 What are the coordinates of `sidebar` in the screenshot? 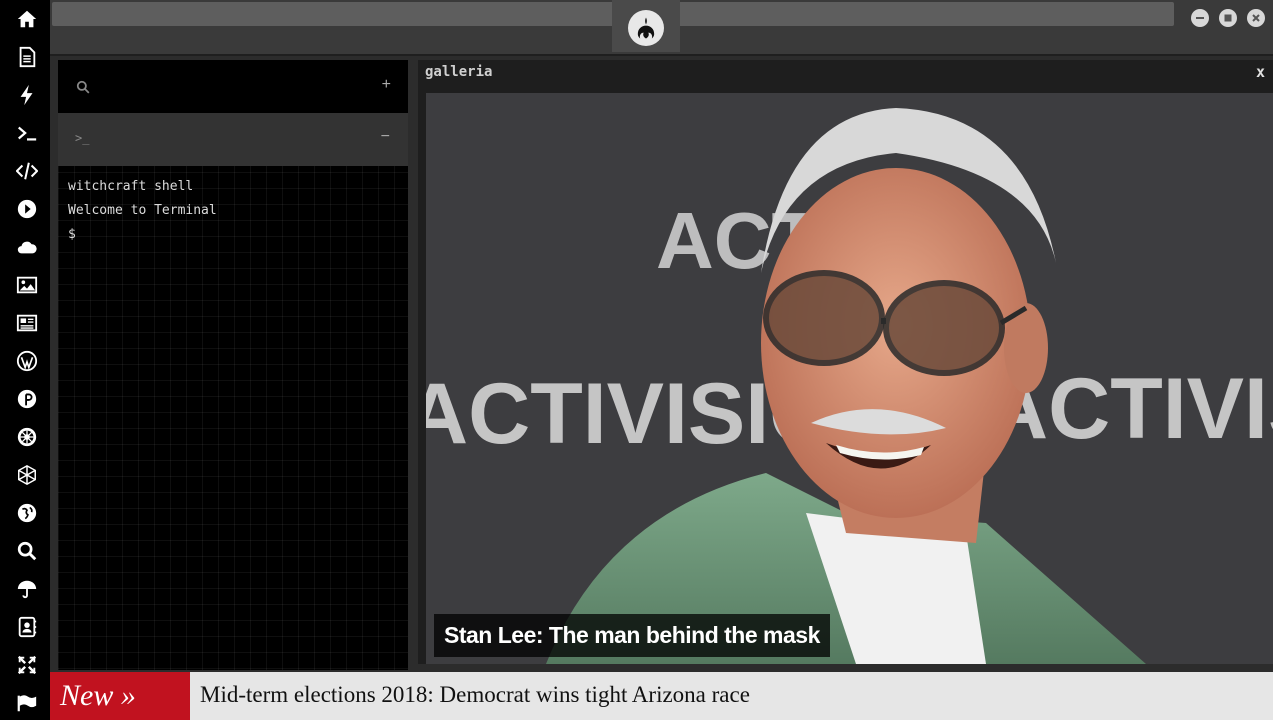 It's located at (25, 360).